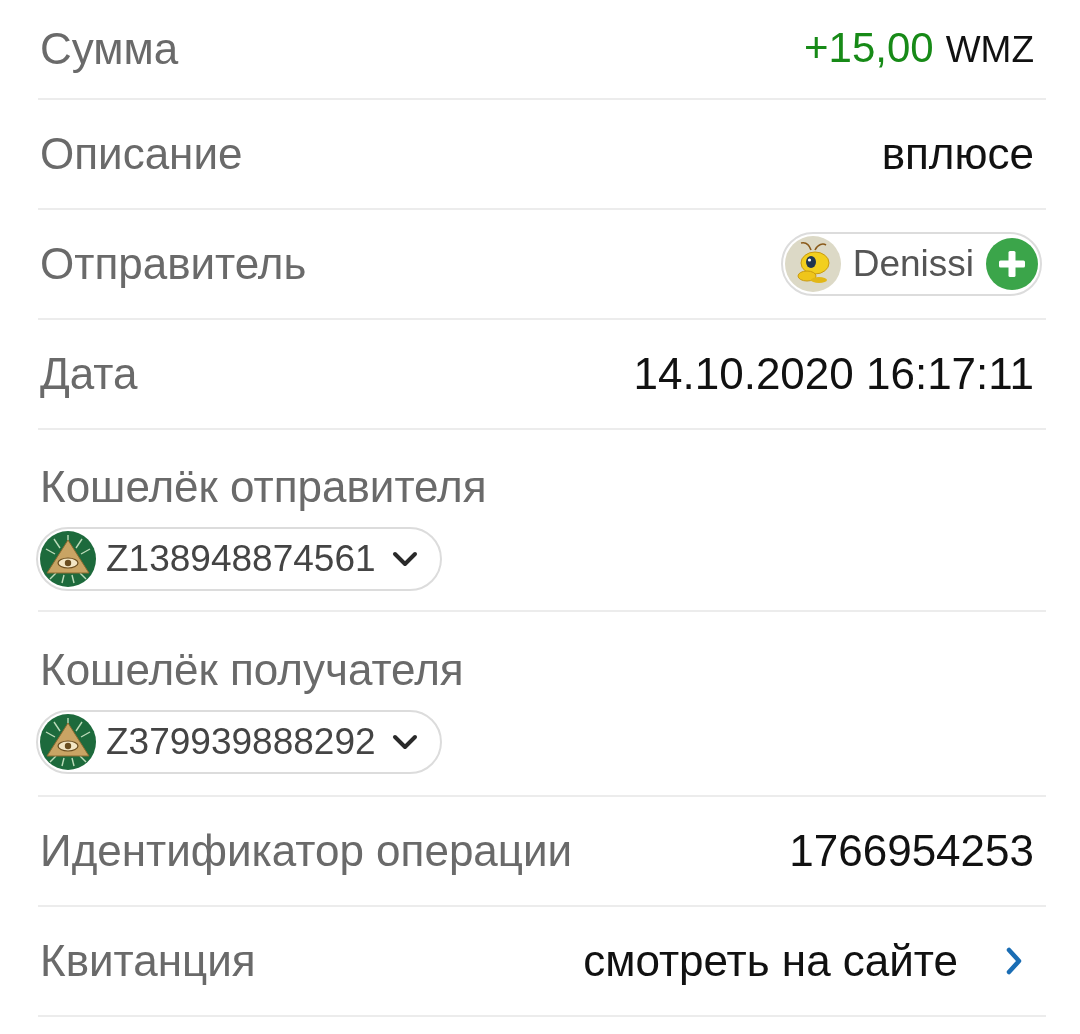 This screenshot has width=1080, height=1034. Describe the element at coordinates (812, 264) in the screenshot. I see `ant-avatar-icon` at that location.